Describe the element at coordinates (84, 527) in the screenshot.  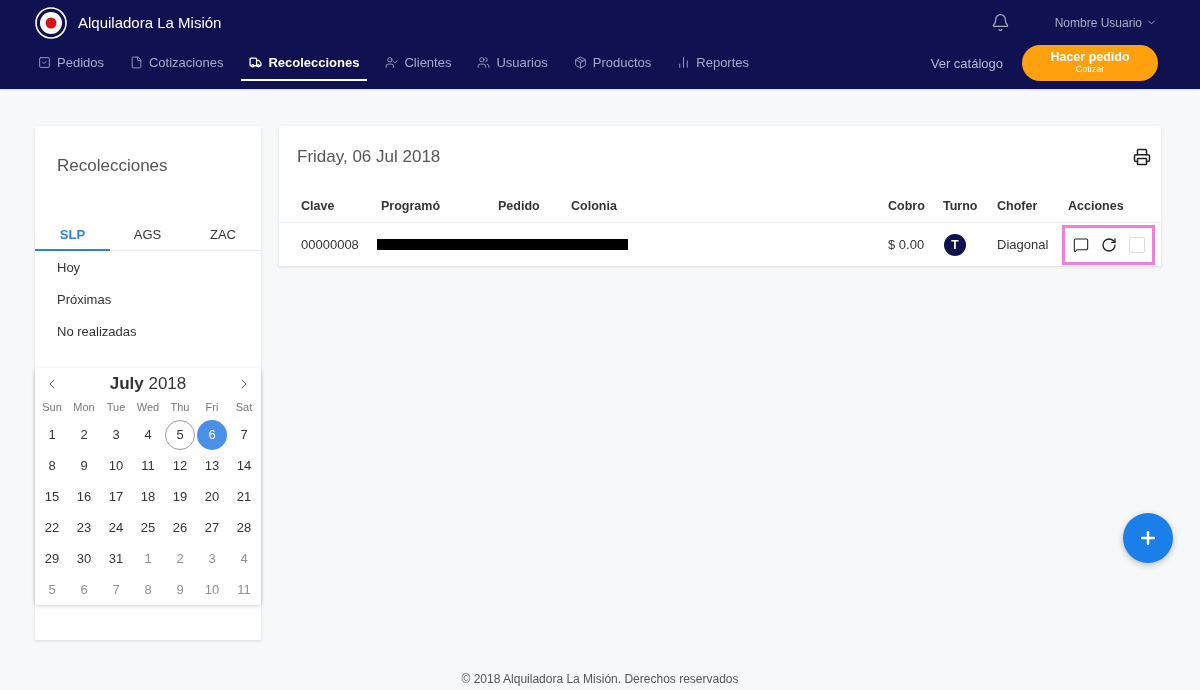
I see `calendar-day: 23` at that location.